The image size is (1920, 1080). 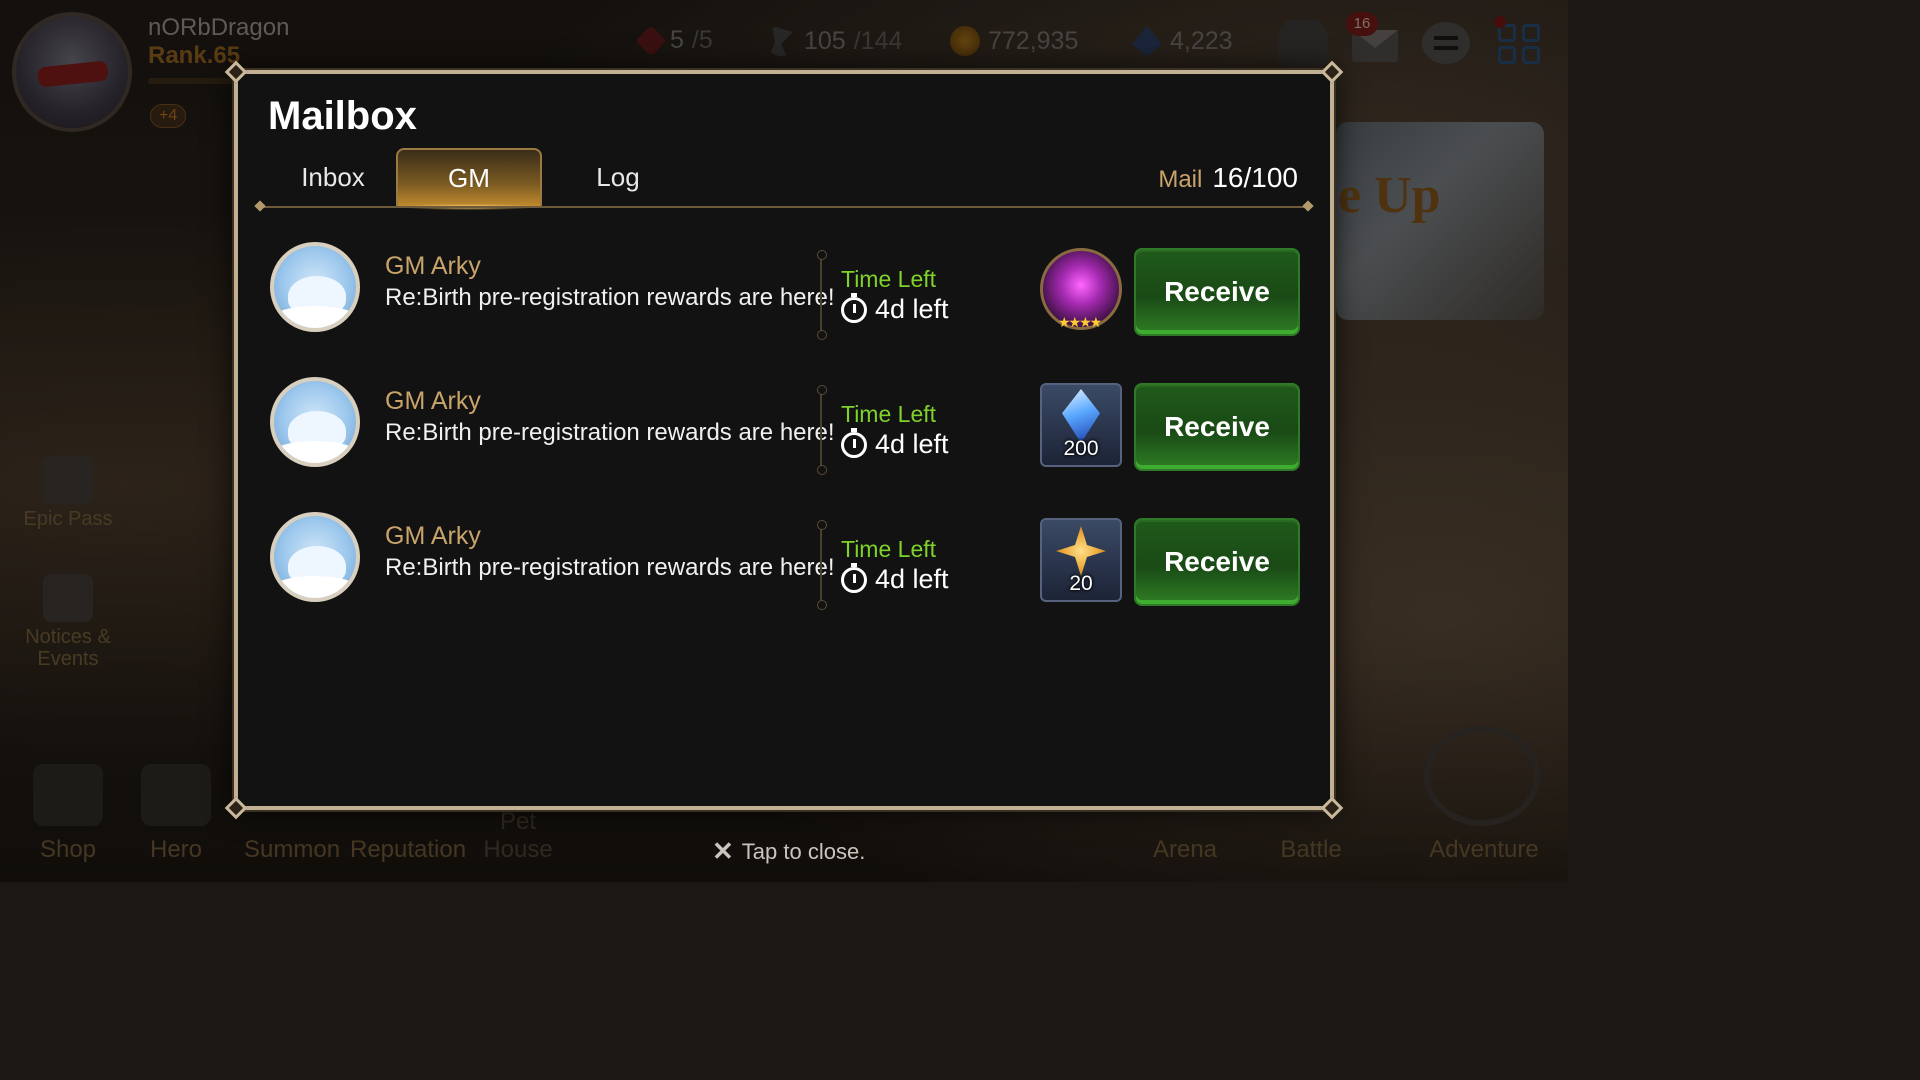 What do you see at coordinates (469, 177) in the screenshot?
I see `tab-gm: GM` at bounding box center [469, 177].